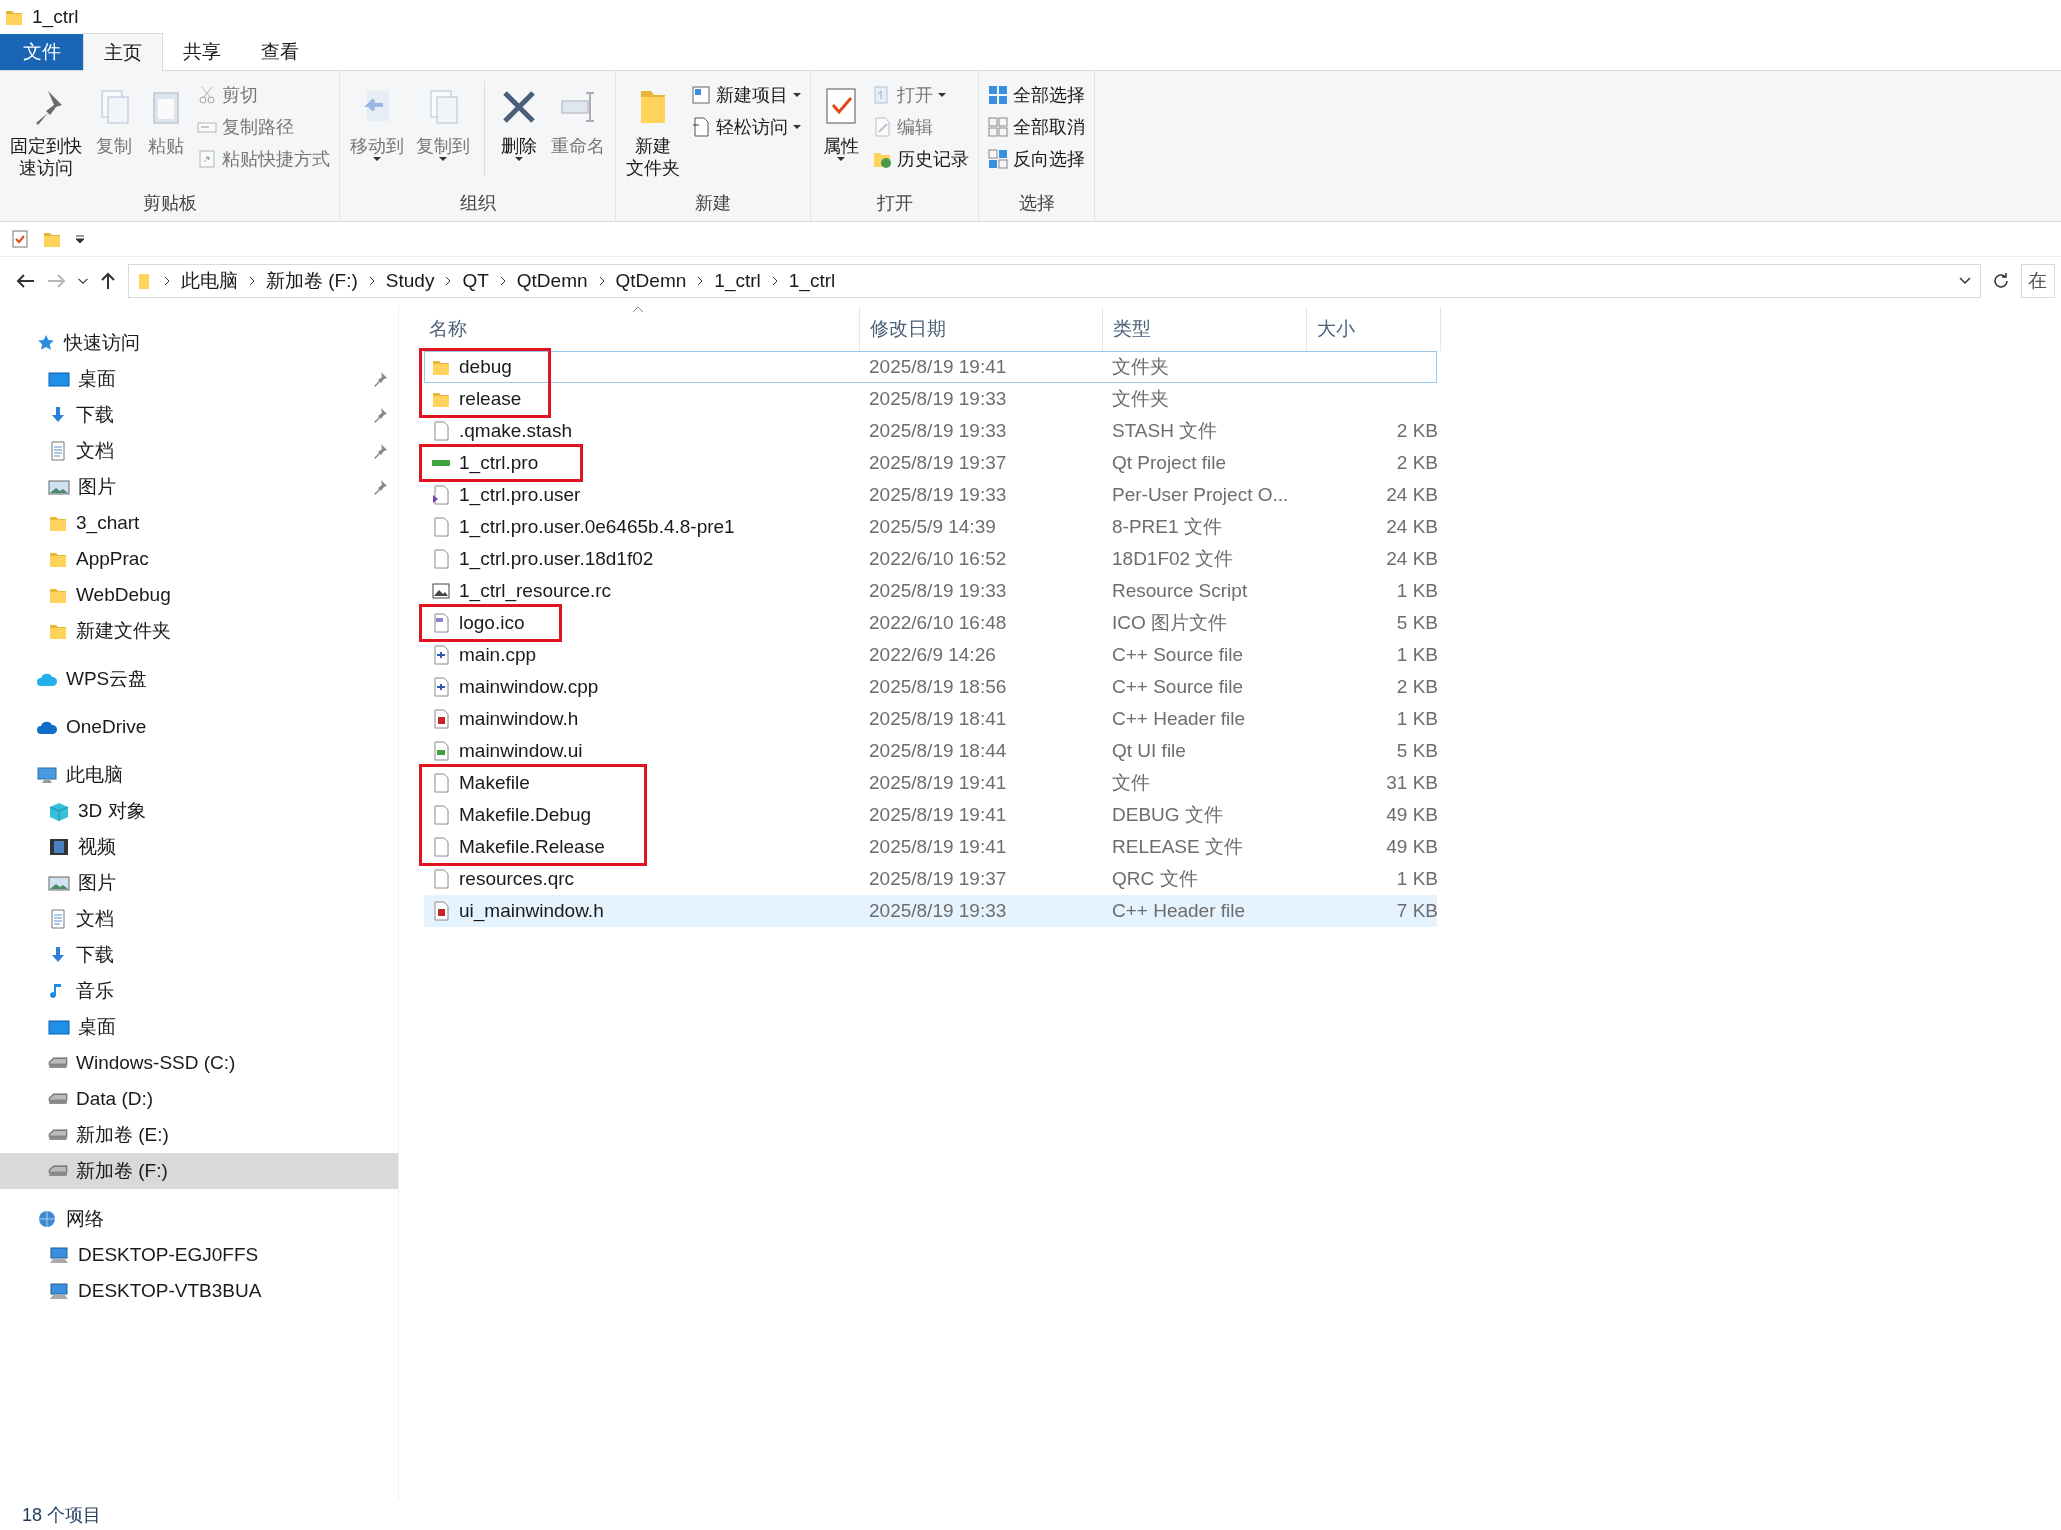 This screenshot has width=2061, height=1530. I want to click on nav-item: 新建文件夹, so click(199, 631).